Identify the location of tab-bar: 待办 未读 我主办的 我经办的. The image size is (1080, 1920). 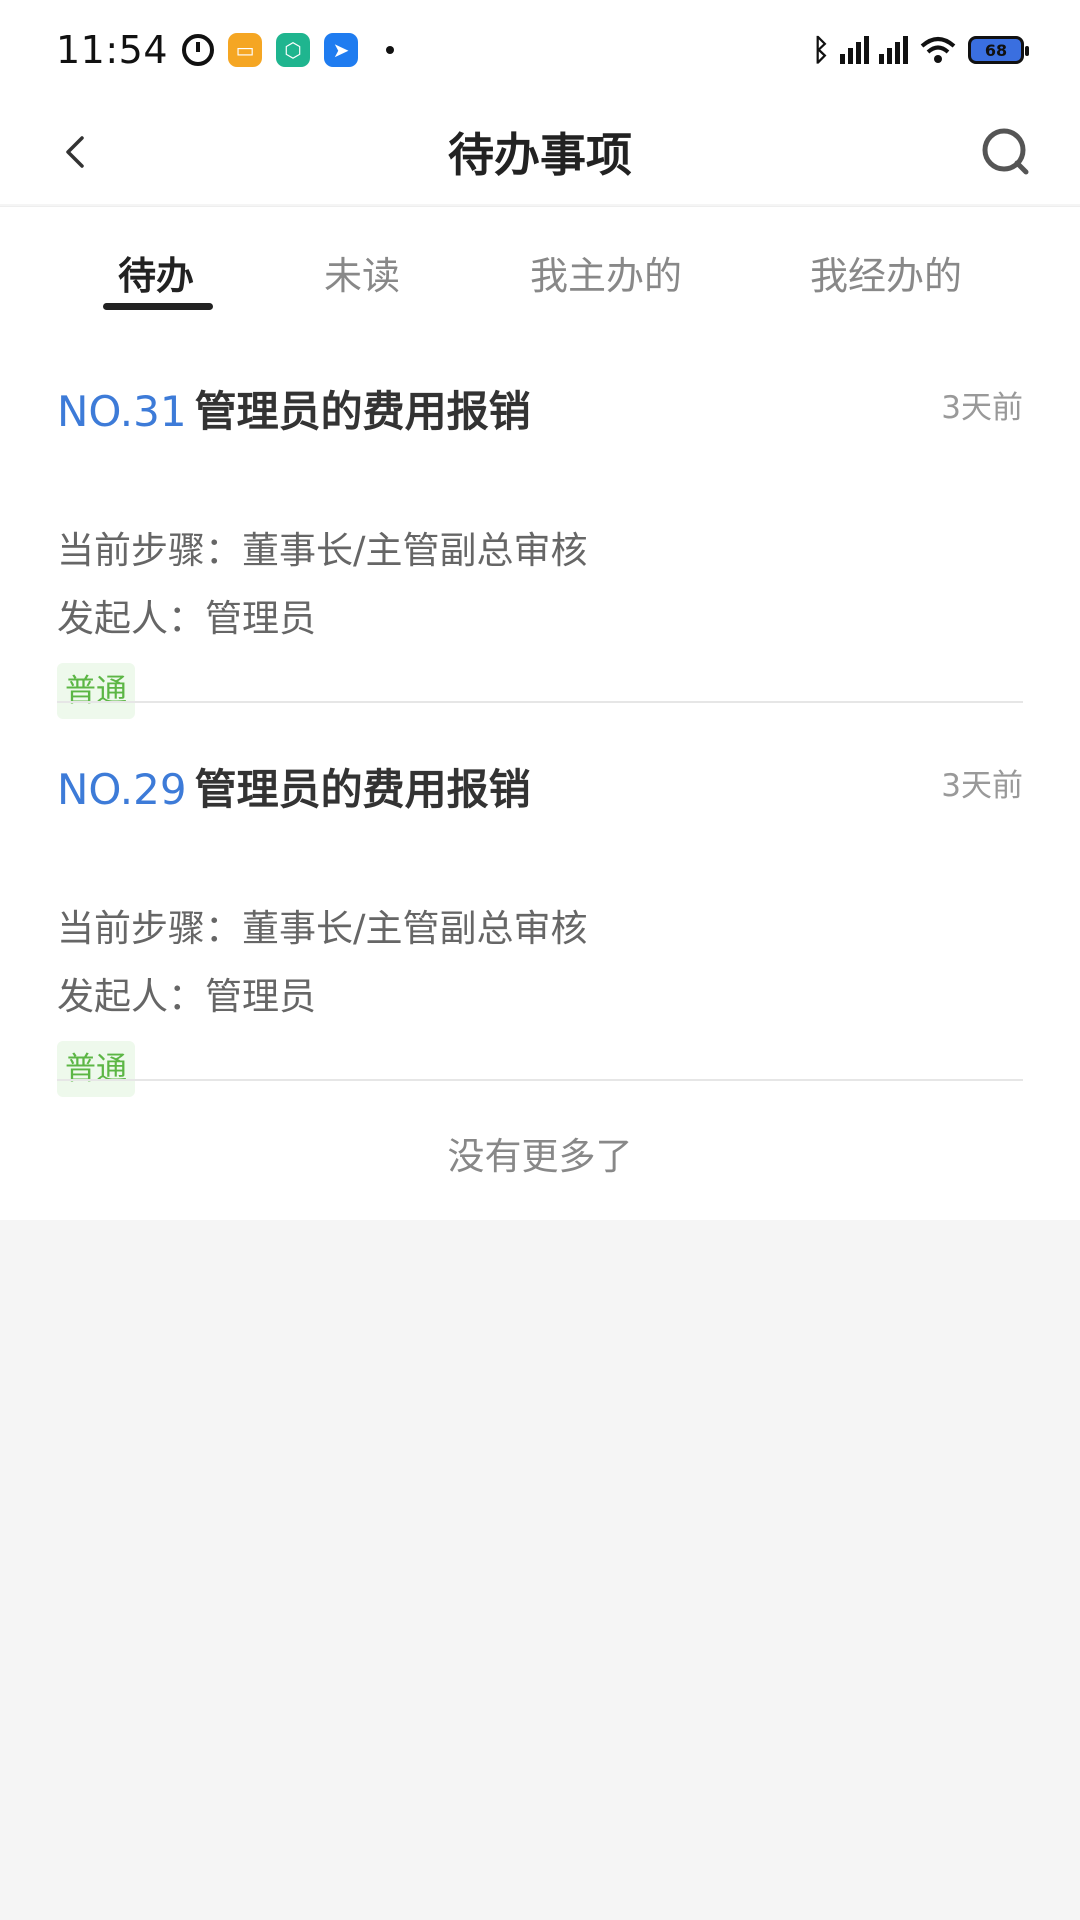
(540, 261).